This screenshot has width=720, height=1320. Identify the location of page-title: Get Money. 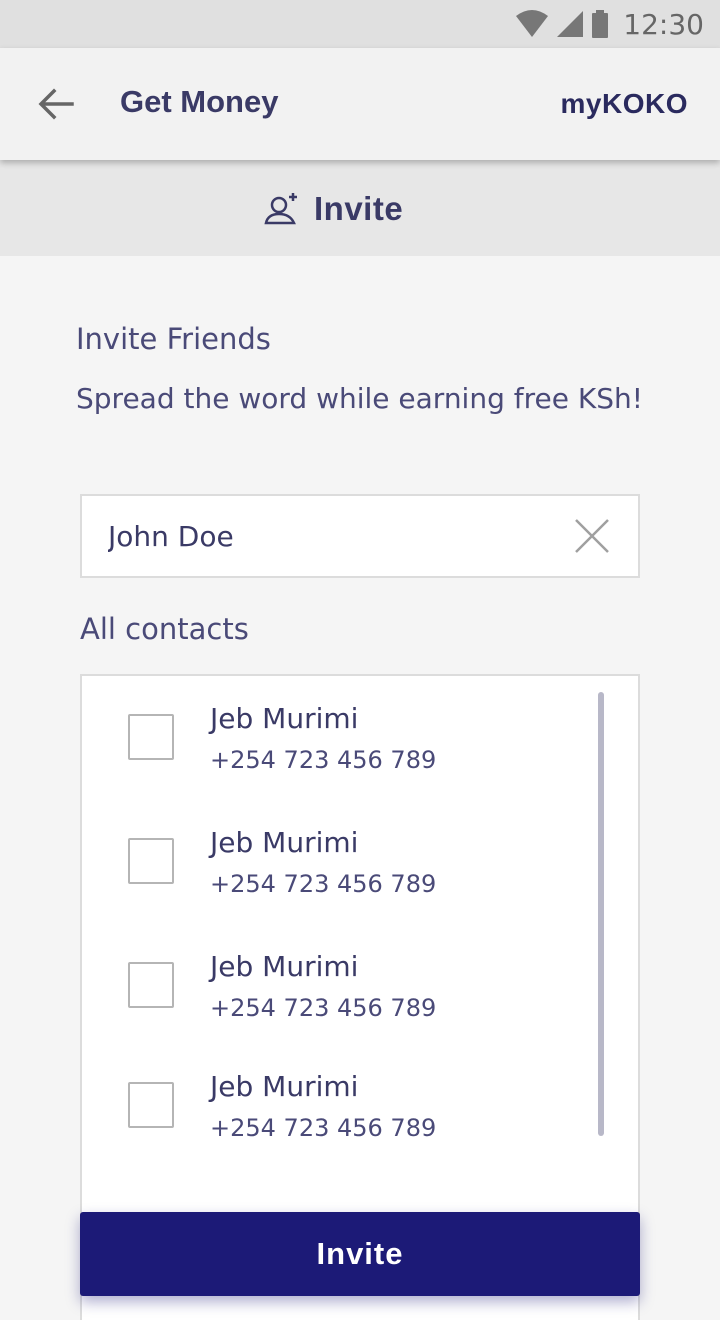
(199, 101).